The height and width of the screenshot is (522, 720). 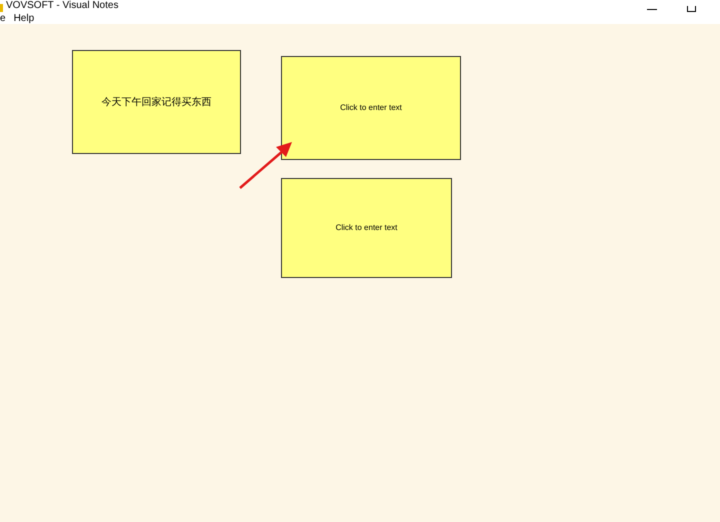 What do you see at coordinates (3, 18) in the screenshot?
I see `menu-item: e` at bounding box center [3, 18].